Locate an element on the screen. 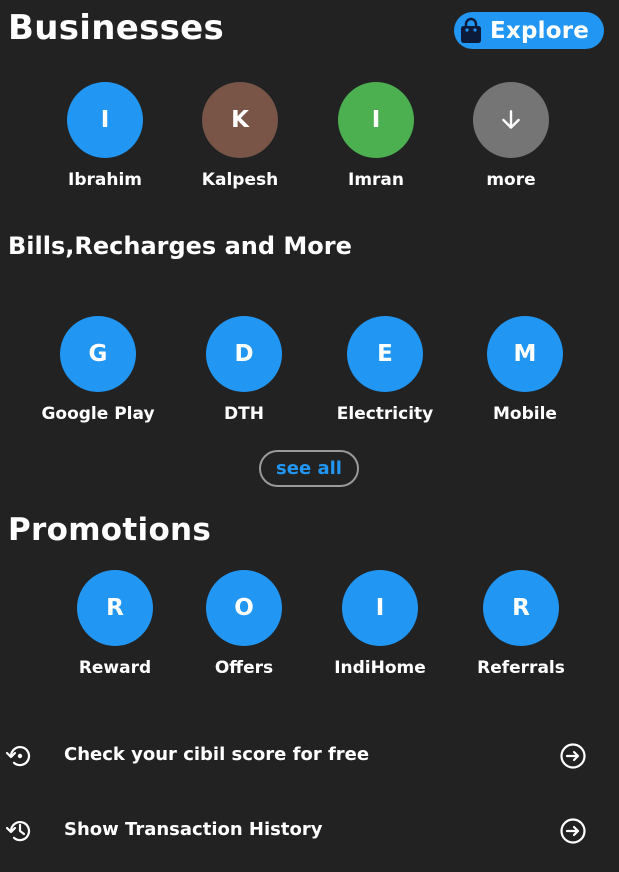 Image resolution: width=619 pixels, height=872 pixels. bill-avatar: E is located at coordinates (385, 354).